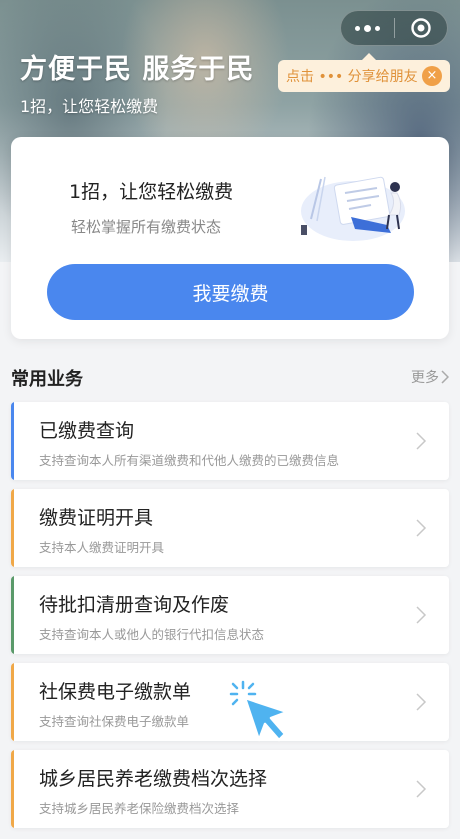 Image resolution: width=460 pixels, height=839 pixels. What do you see at coordinates (139, 808) in the screenshot?
I see `list-item-desc: 支持城乡居民养老保险缴费档次选择` at bounding box center [139, 808].